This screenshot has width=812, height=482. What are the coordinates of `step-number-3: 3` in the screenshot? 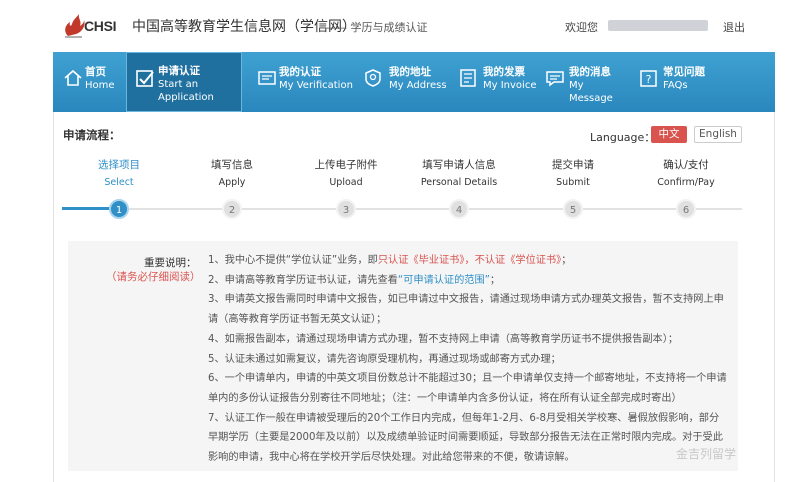 It's located at (346, 209).